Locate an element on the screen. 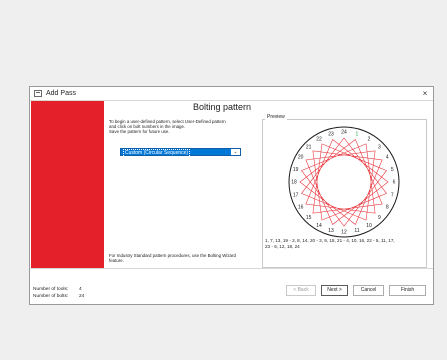 The height and width of the screenshot is (360, 447). next-button: Next > is located at coordinates (334, 290).